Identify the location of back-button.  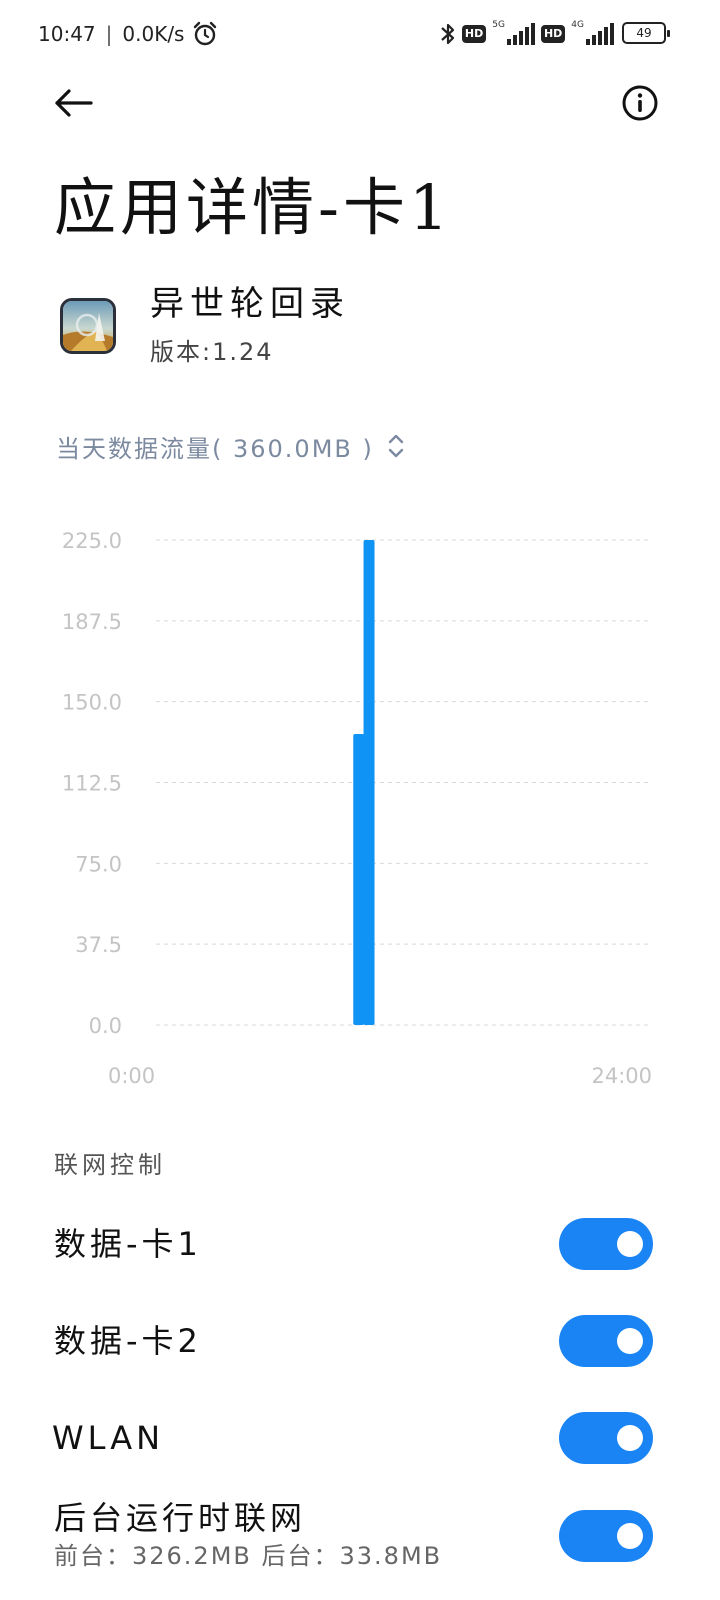
(73, 103).